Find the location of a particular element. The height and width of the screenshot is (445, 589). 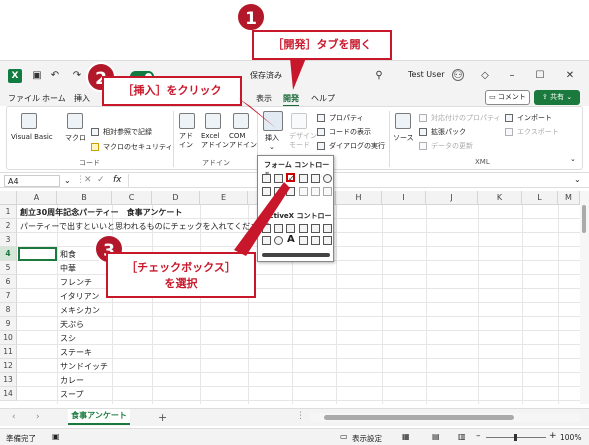

redo-icon: ↷ is located at coordinates (77, 76).